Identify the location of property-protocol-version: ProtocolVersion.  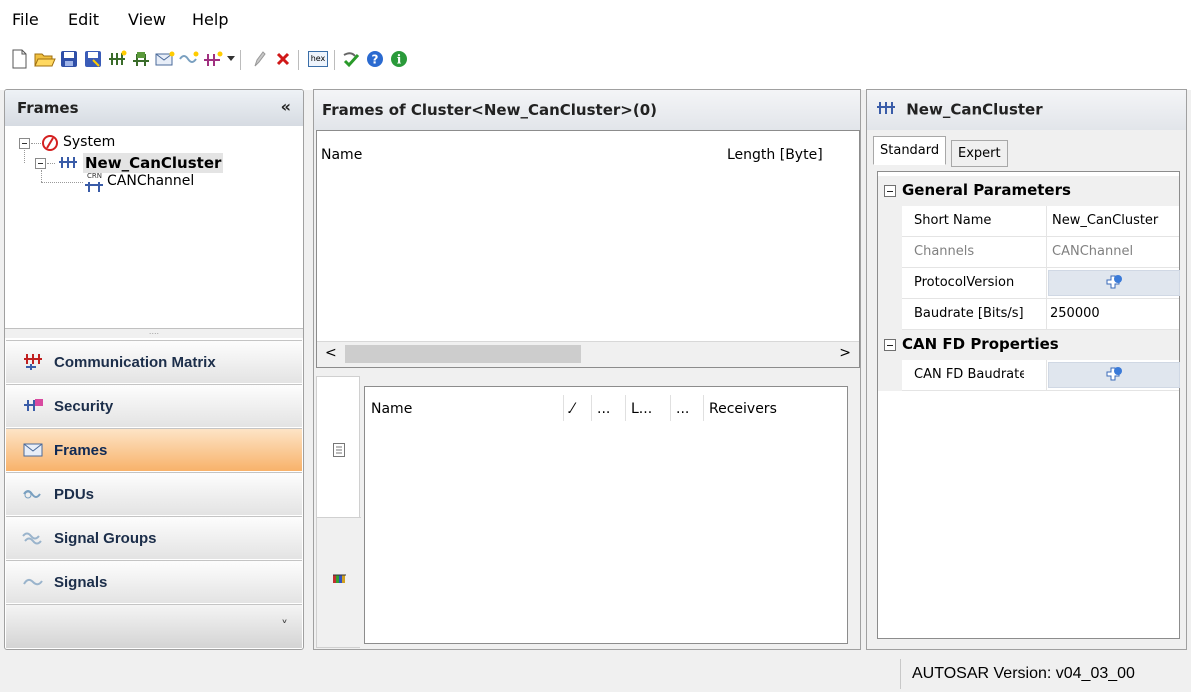
(1041, 283).